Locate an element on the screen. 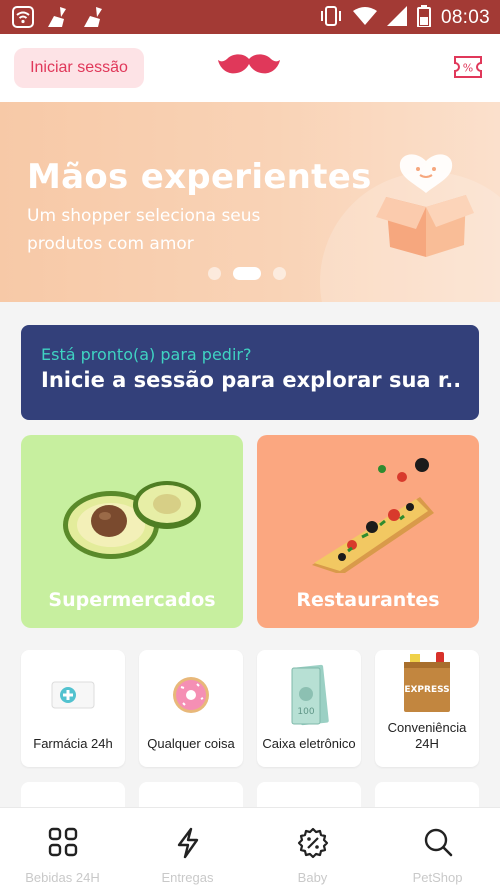  login-button: Iniciar sessão is located at coordinates (79, 68).